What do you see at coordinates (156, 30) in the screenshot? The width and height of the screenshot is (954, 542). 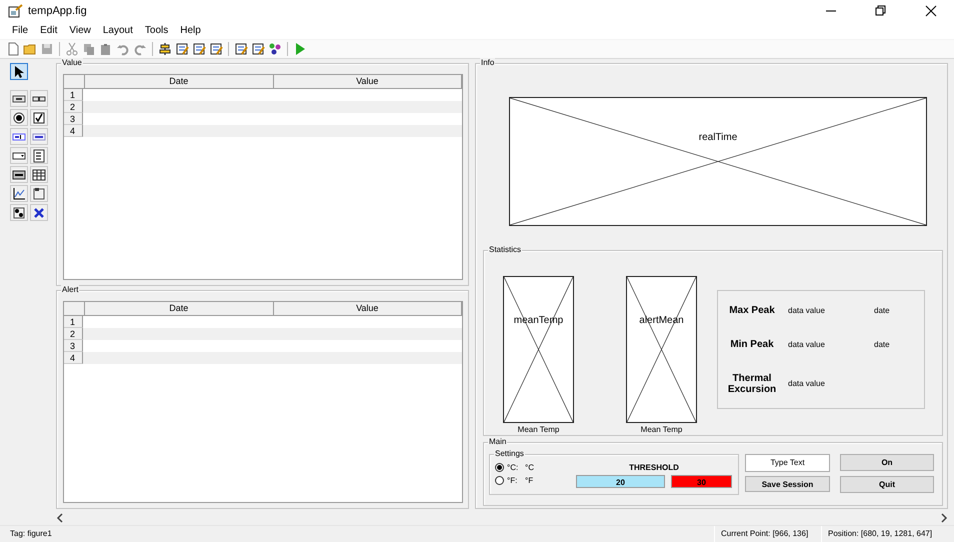 I see `menu-item: Tools` at bounding box center [156, 30].